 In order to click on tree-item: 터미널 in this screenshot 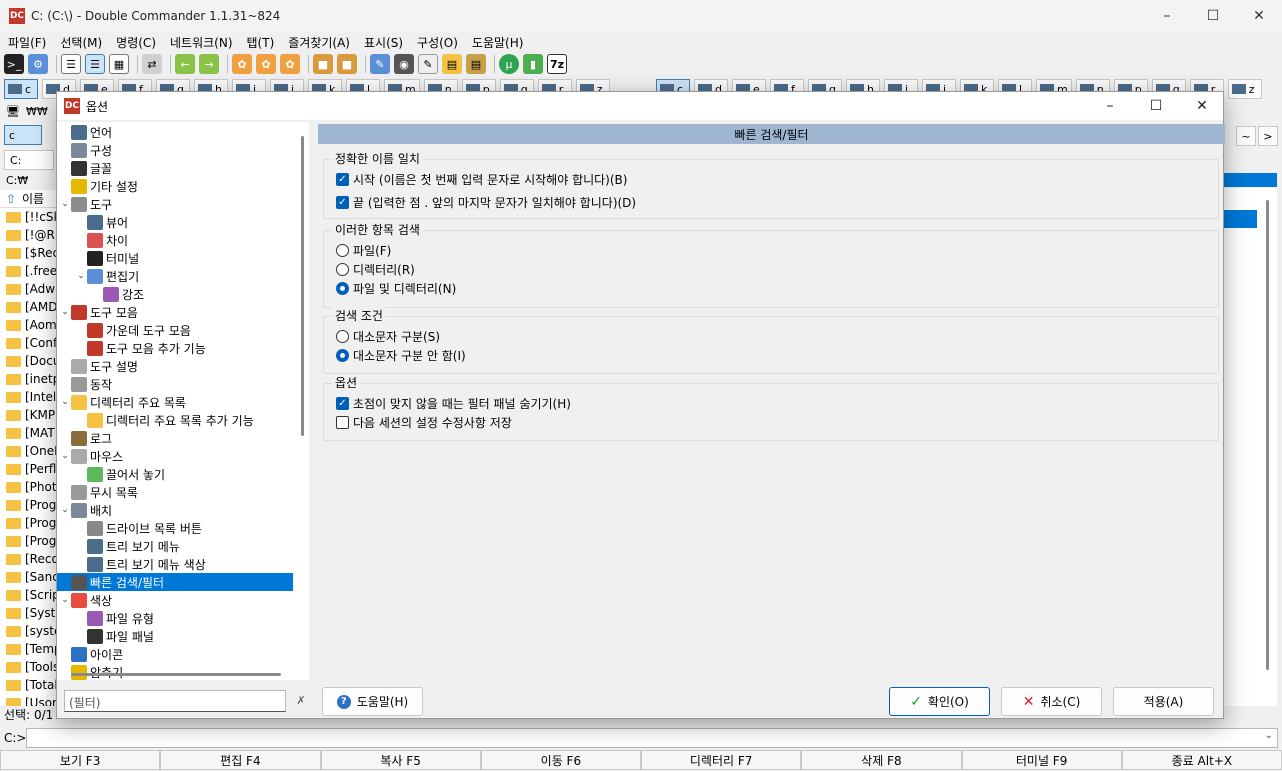, I will do `click(175, 258)`.